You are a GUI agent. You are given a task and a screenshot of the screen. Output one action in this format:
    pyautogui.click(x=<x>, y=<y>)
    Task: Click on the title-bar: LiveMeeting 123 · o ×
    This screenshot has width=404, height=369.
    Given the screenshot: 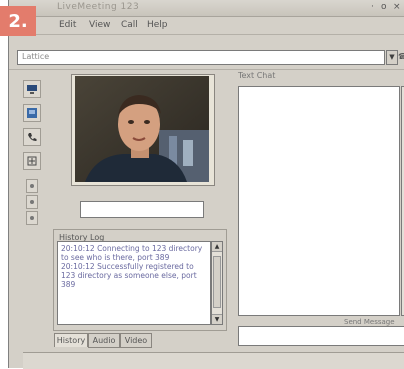 What is the action you would take?
    pyautogui.click(x=206, y=8)
    